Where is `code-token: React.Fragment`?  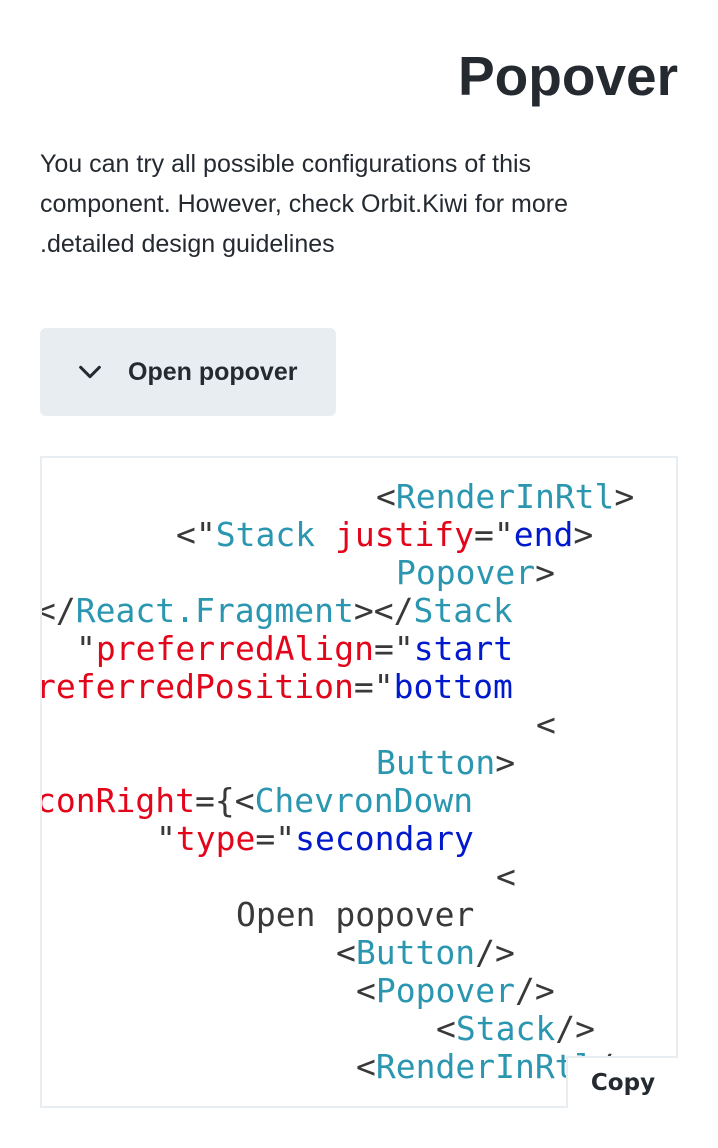
code-token: React.Fragment is located at coordinates (214, 610).